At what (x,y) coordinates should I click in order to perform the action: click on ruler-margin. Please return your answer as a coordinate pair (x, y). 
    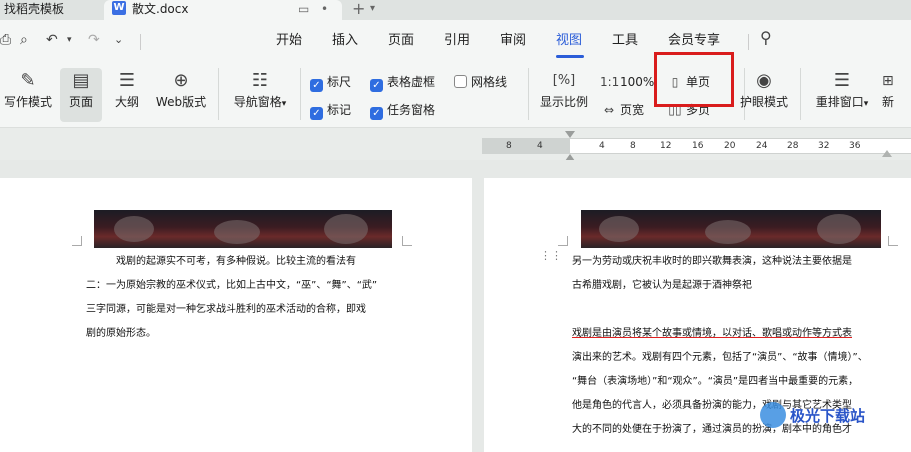
    Looking at the image, I should click on (526, 146).